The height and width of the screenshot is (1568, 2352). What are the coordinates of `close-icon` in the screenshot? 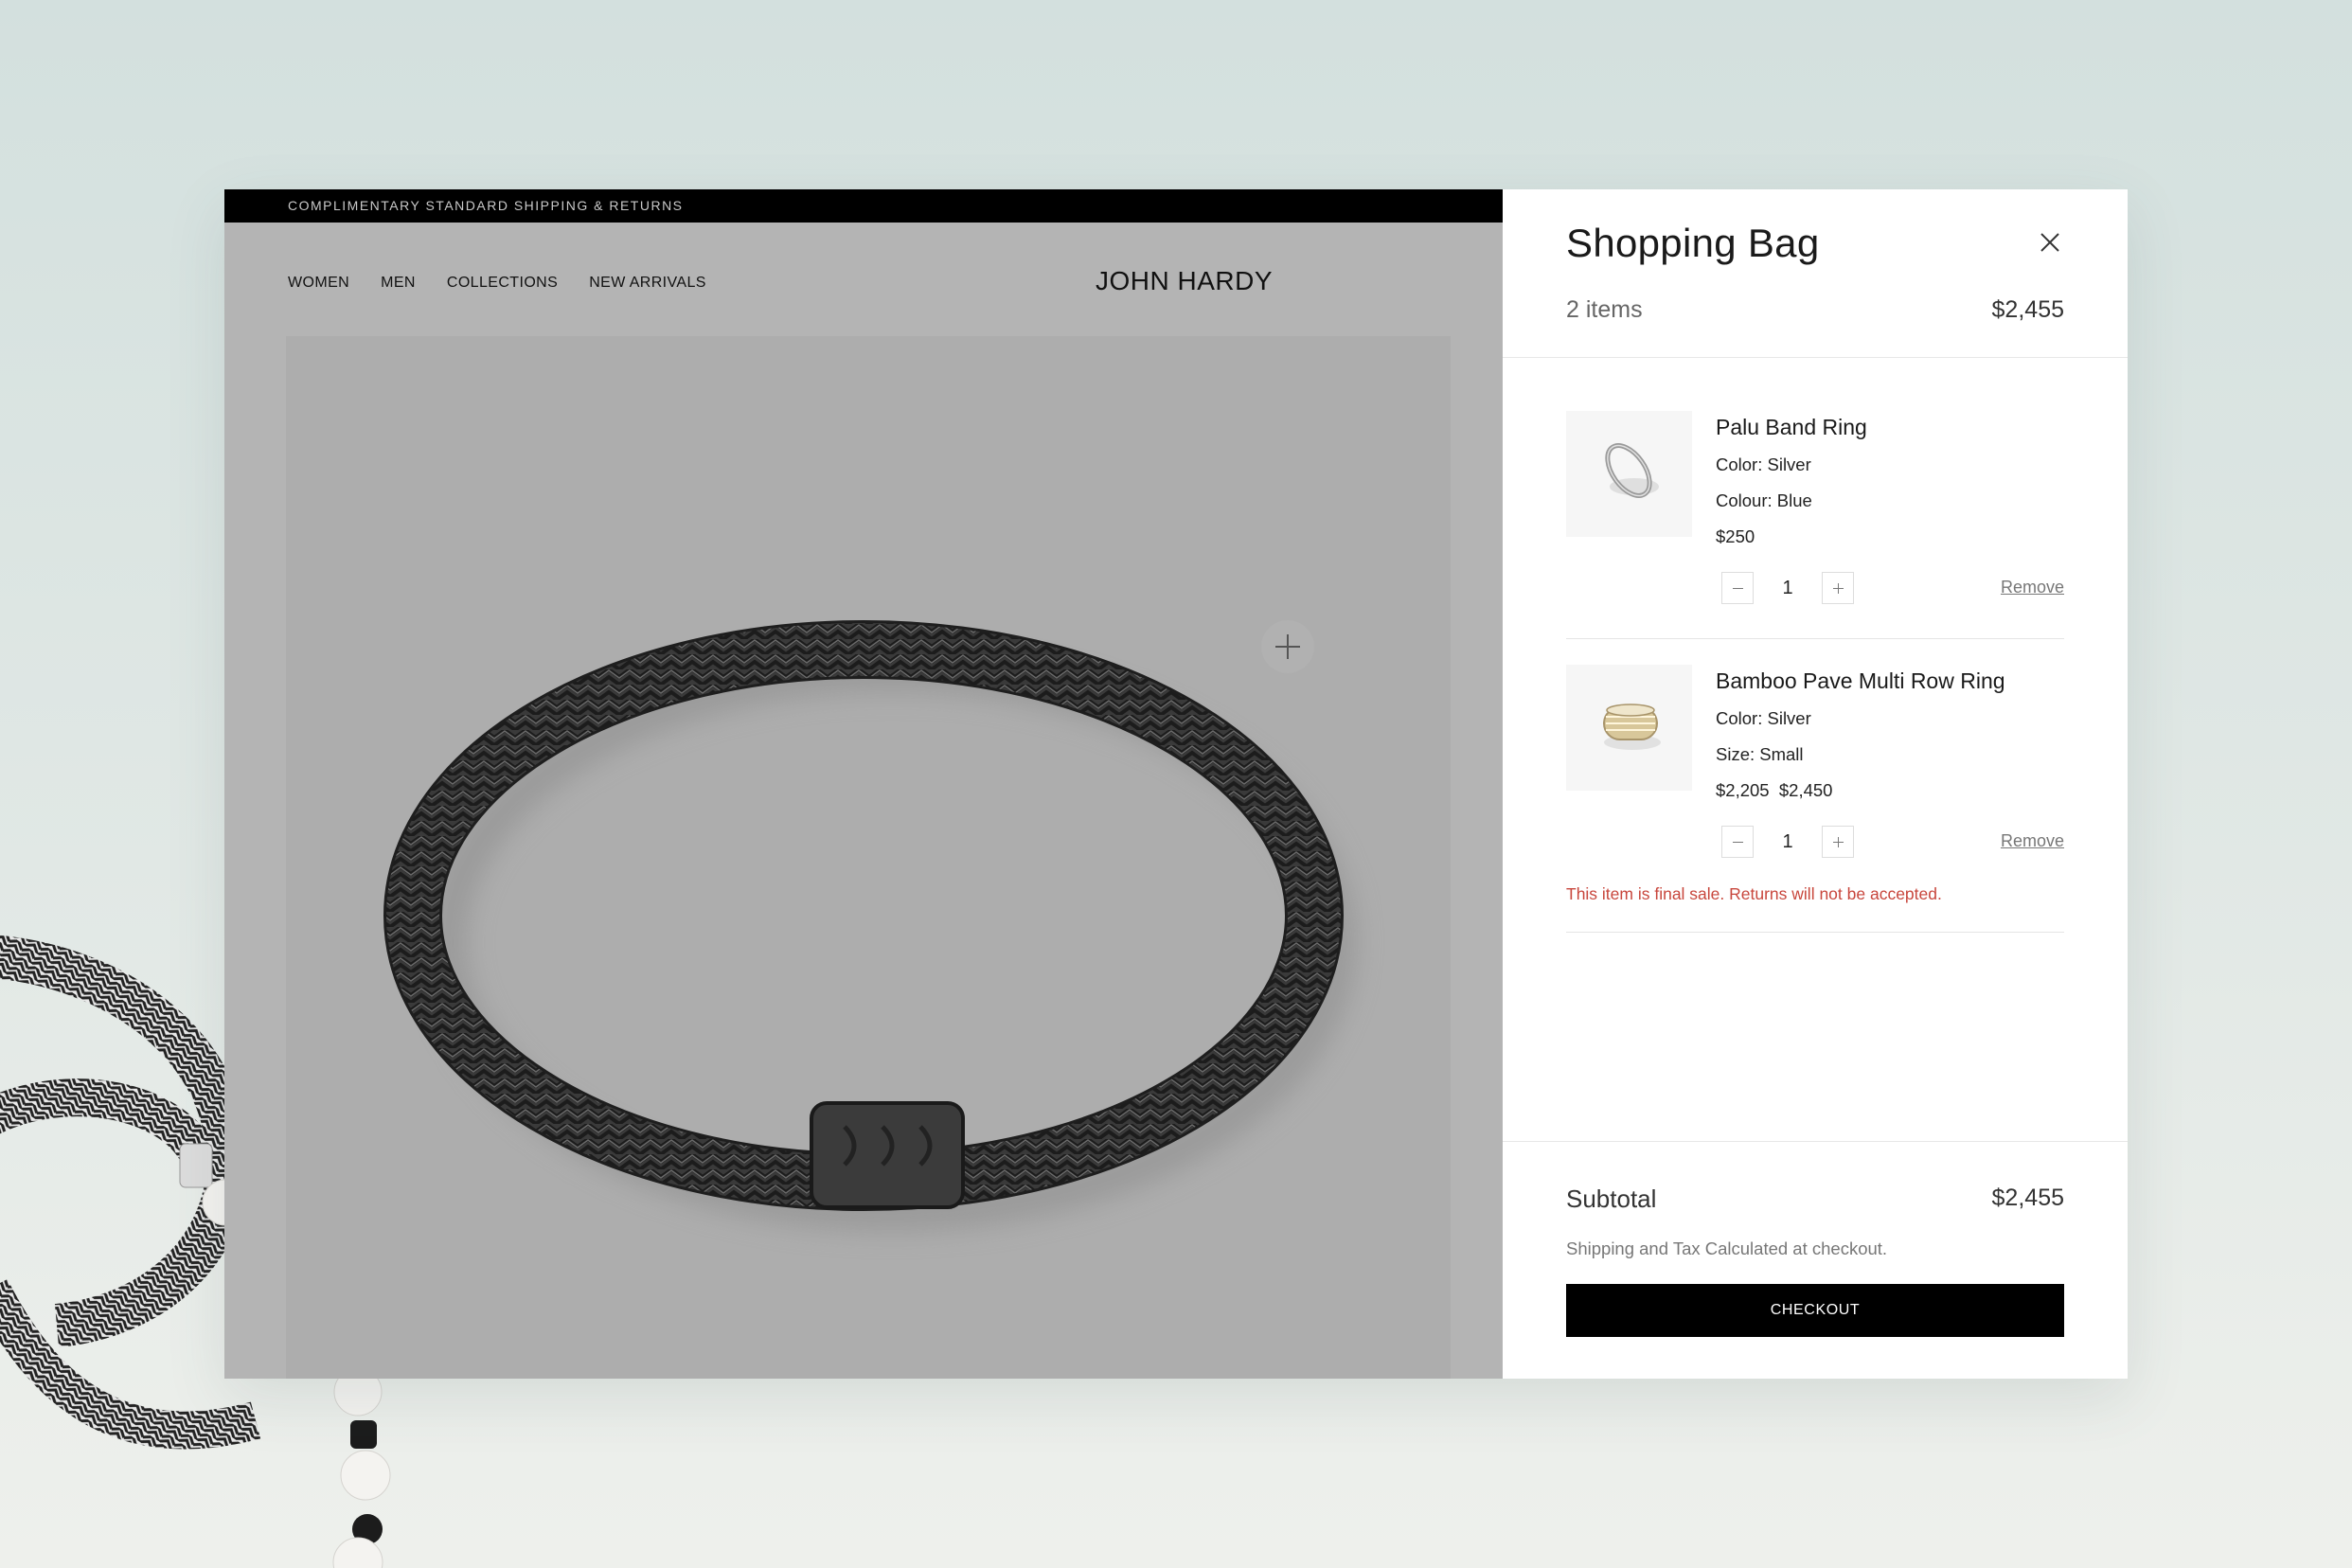 It's located at (2049, 242).